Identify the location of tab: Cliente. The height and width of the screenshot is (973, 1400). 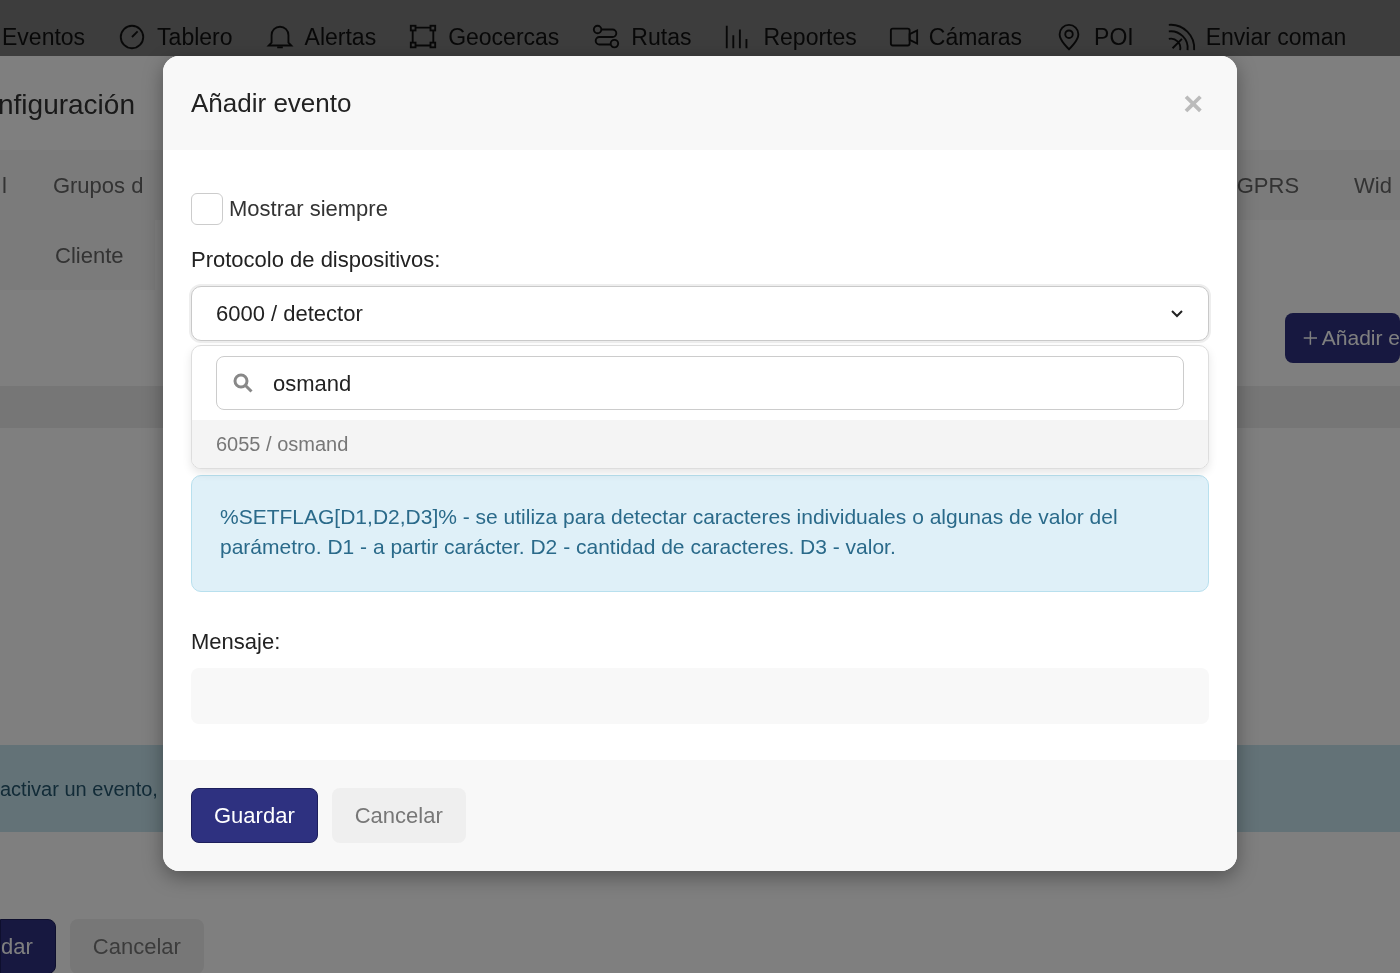
(78, 255).